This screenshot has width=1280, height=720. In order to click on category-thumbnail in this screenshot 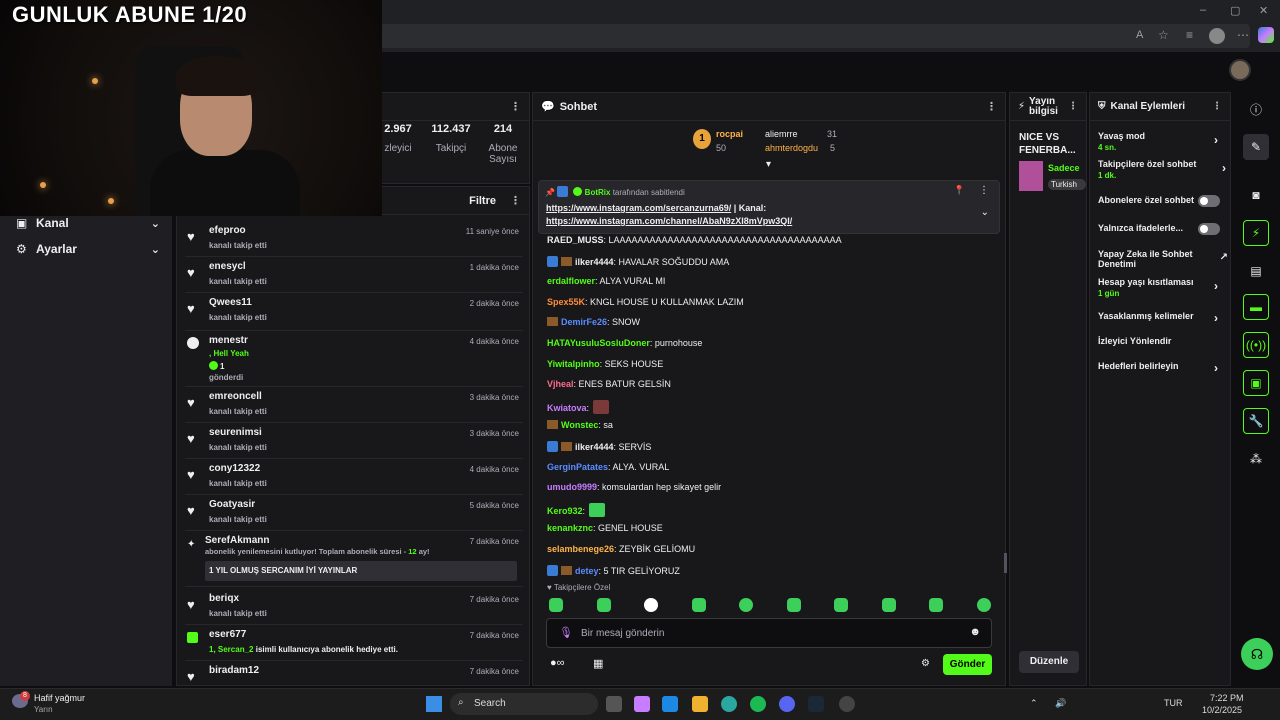, I will do `click(1031, 176)`.